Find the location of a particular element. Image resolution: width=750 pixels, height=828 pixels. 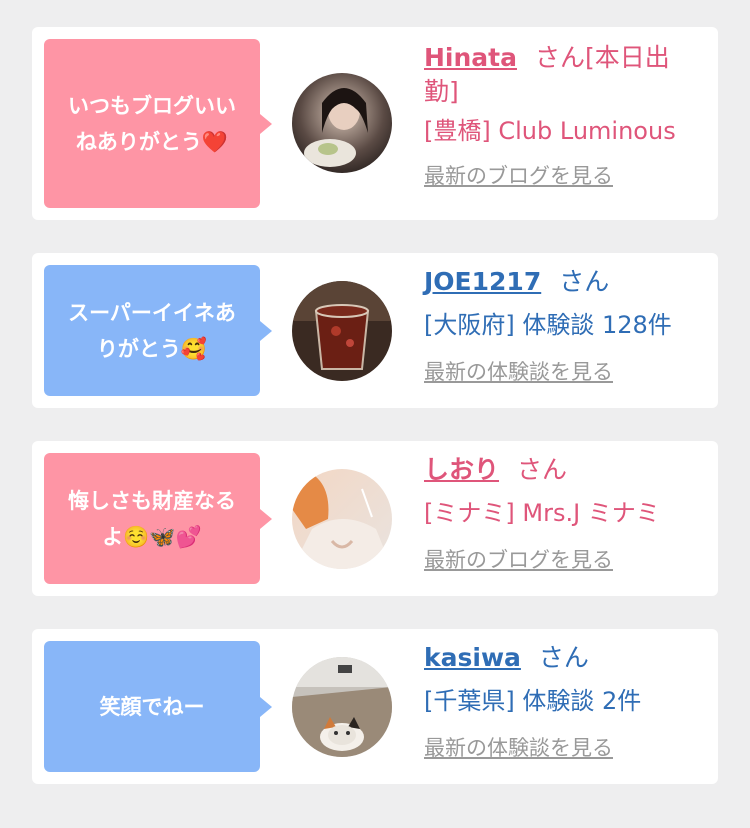

message-text: スーパーイイネあ りがとう🥰 is located at coordinates (152, 330).